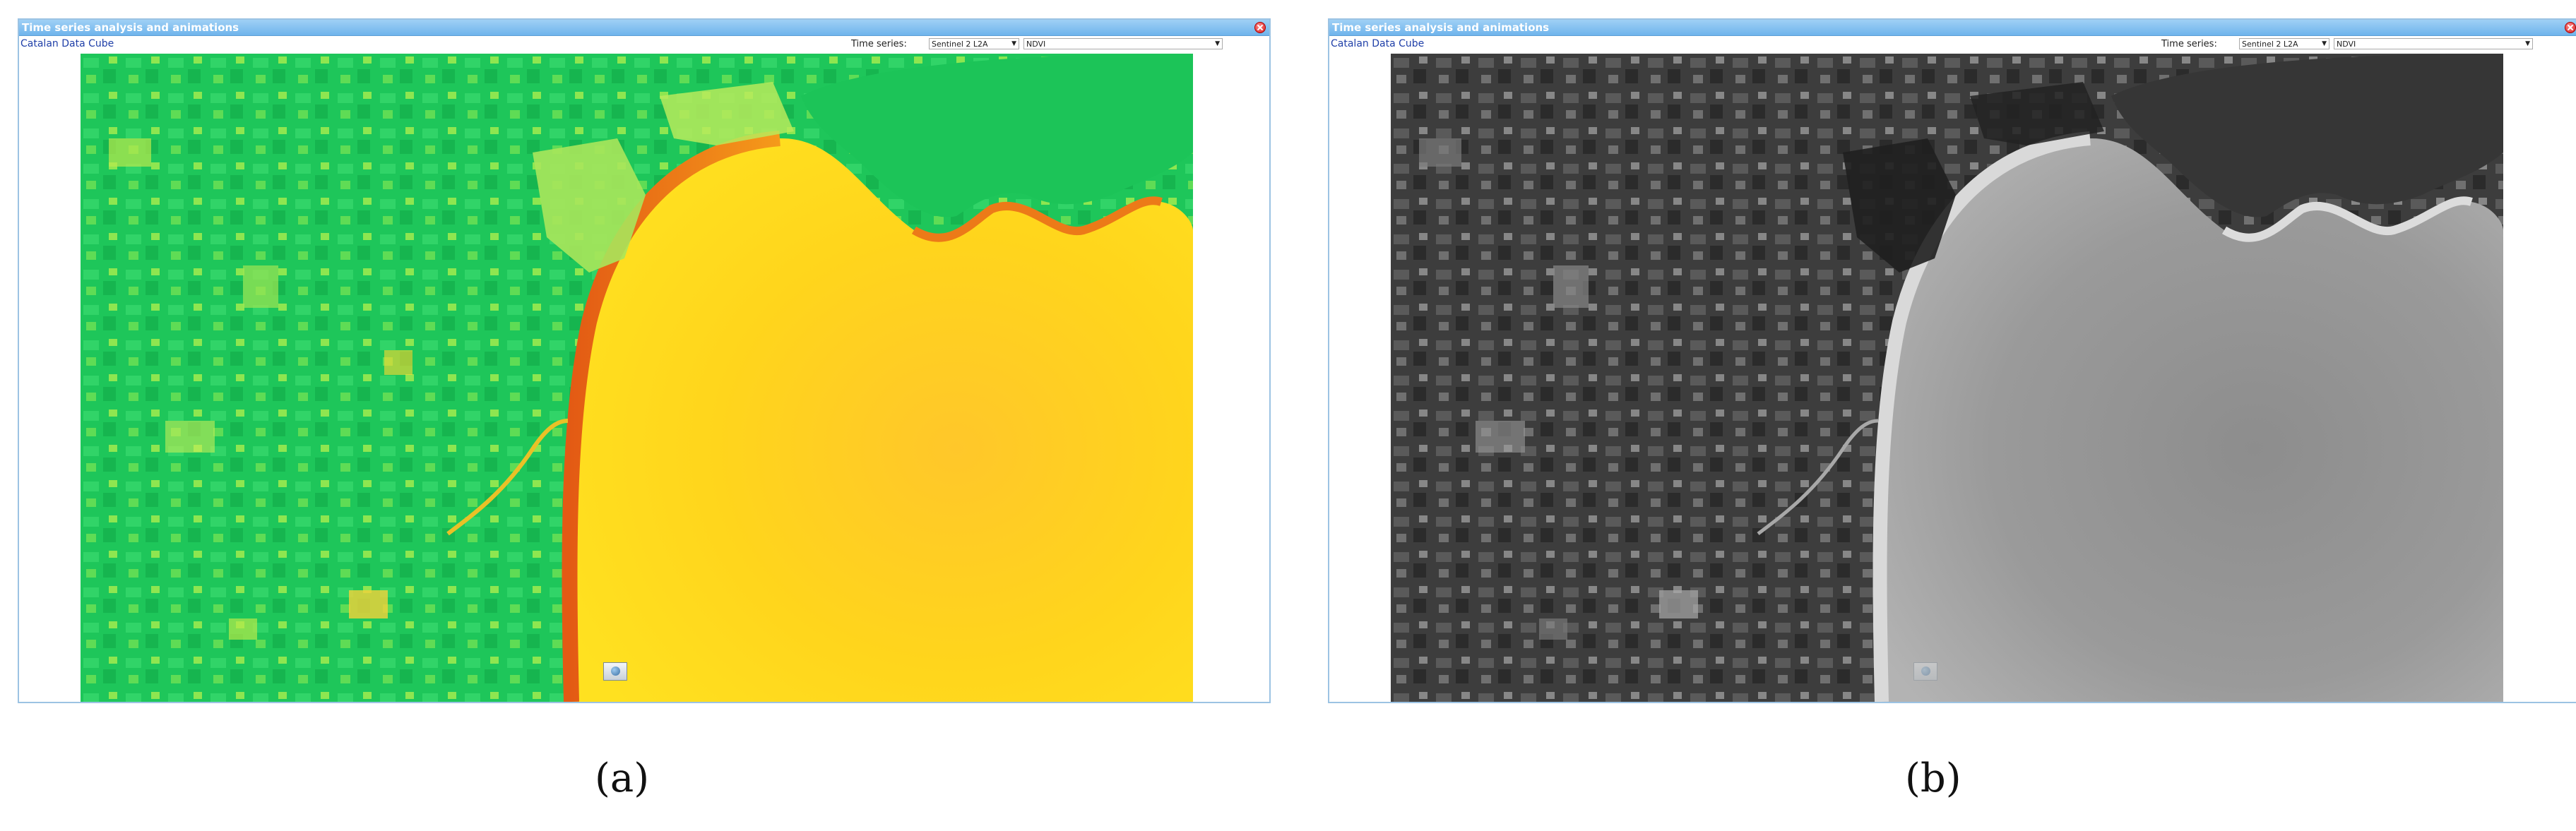 Image resolution: width=2576 pixels, height=831 pixels. I want to click on caption-a: (a), so click(622, 778).